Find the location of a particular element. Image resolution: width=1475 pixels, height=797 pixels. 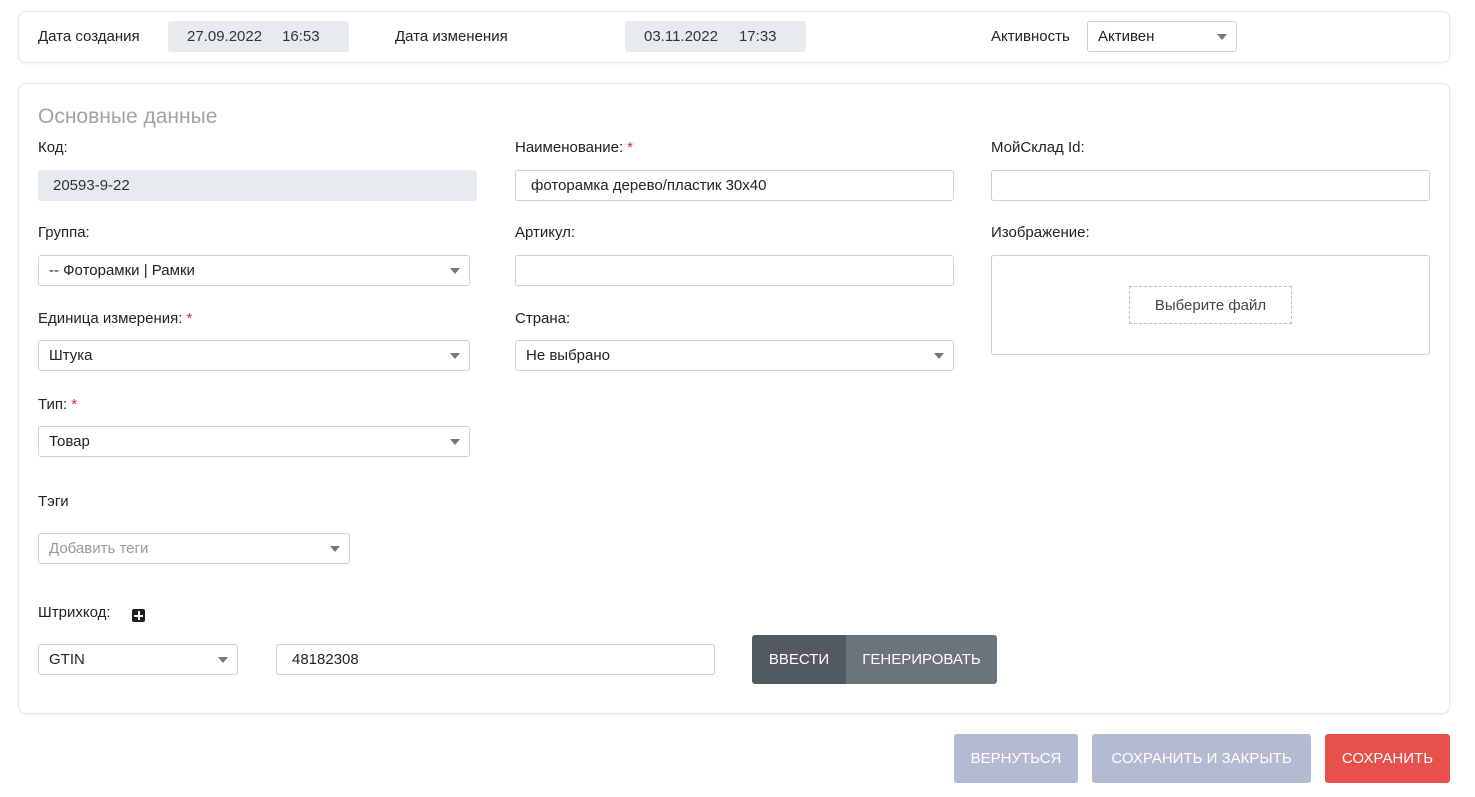

created-label: Дата создания is located at coordinates (89, 36).